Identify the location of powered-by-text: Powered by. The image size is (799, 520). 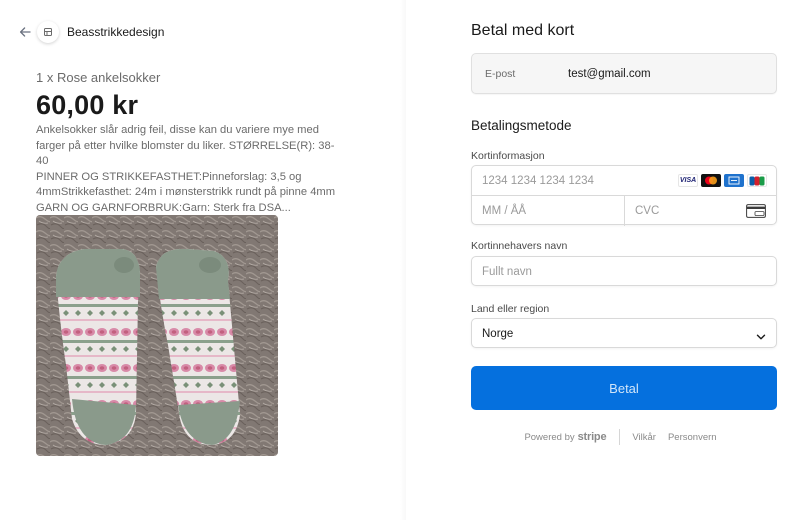
(549, 437).